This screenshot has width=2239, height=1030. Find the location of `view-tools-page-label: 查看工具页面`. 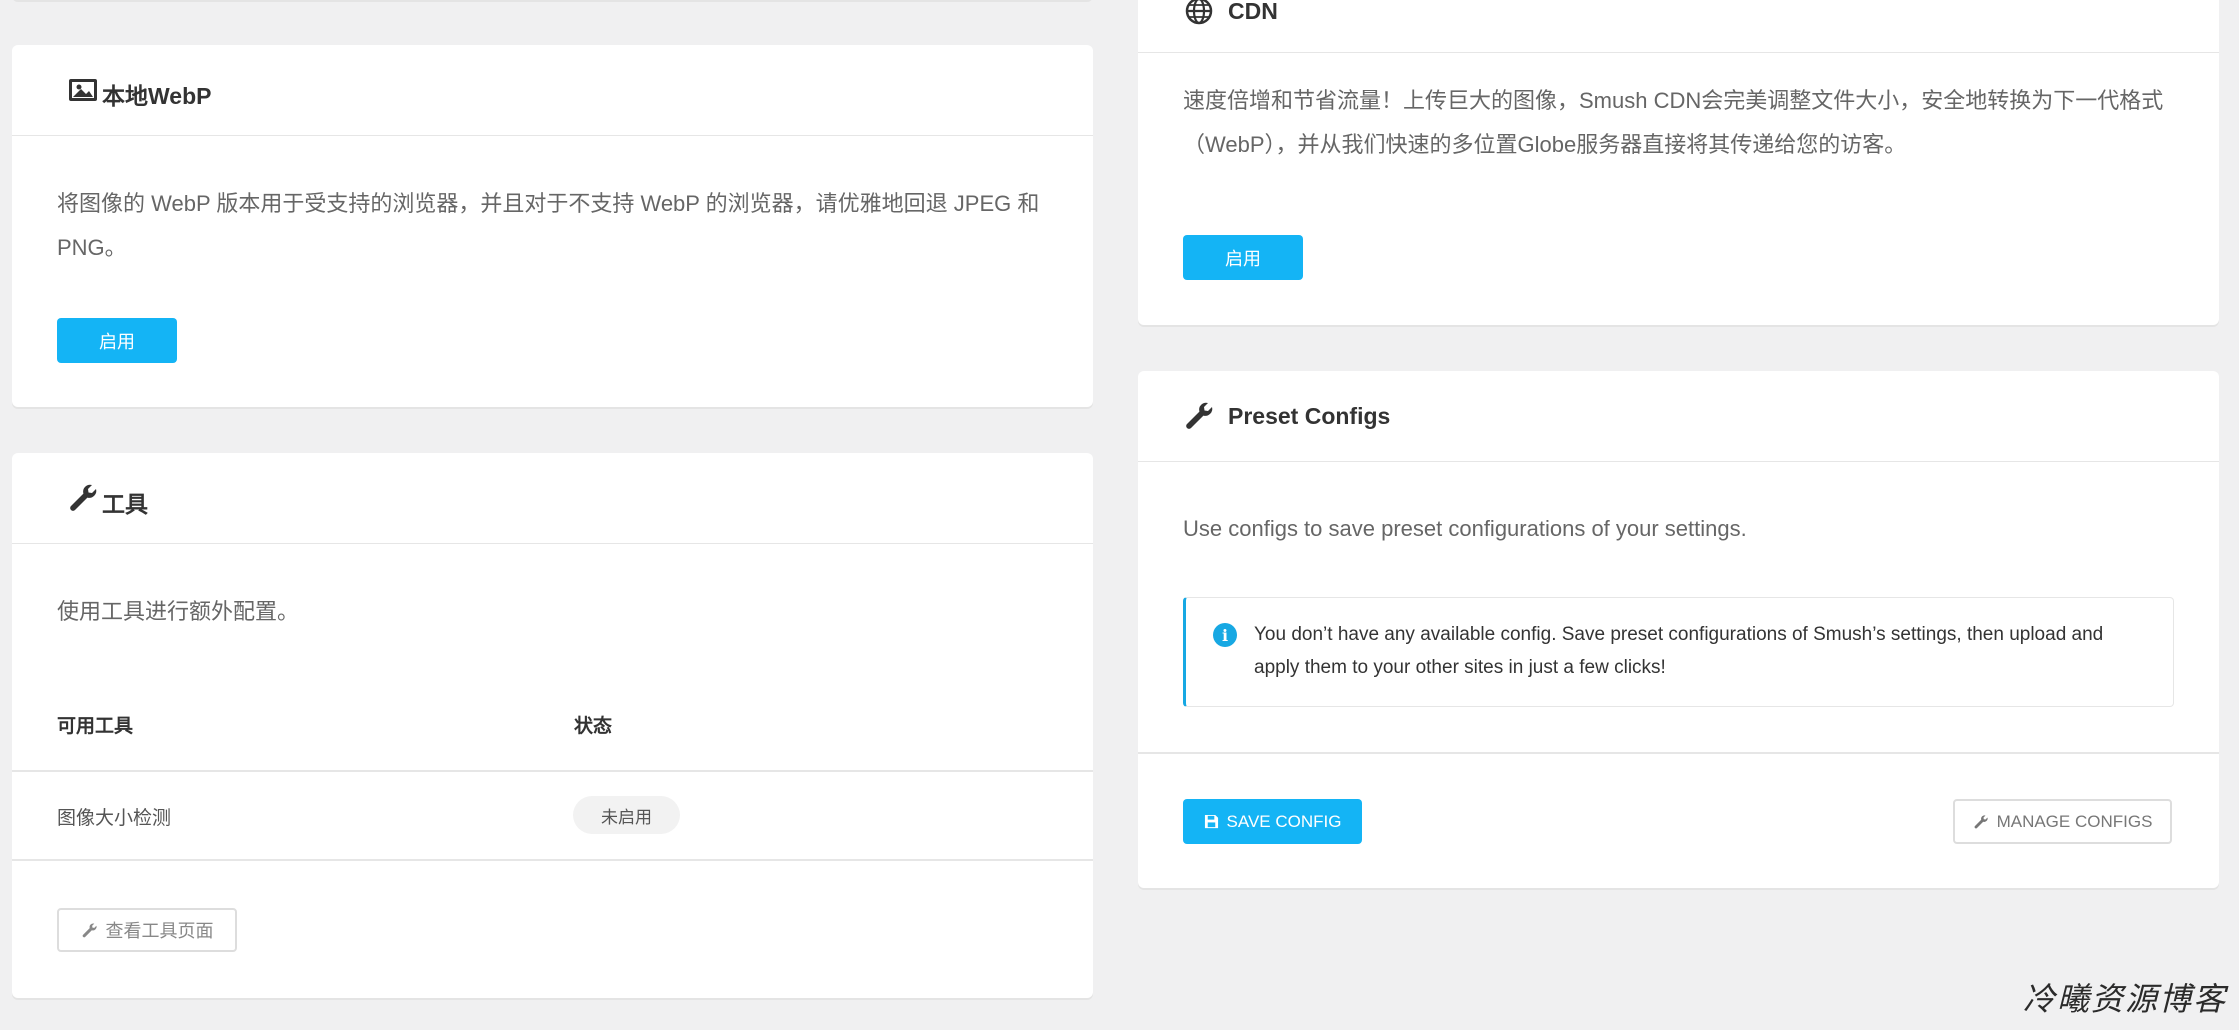

view-tools-page-label: 查看工具页面 is located at coordinates (159, 931).